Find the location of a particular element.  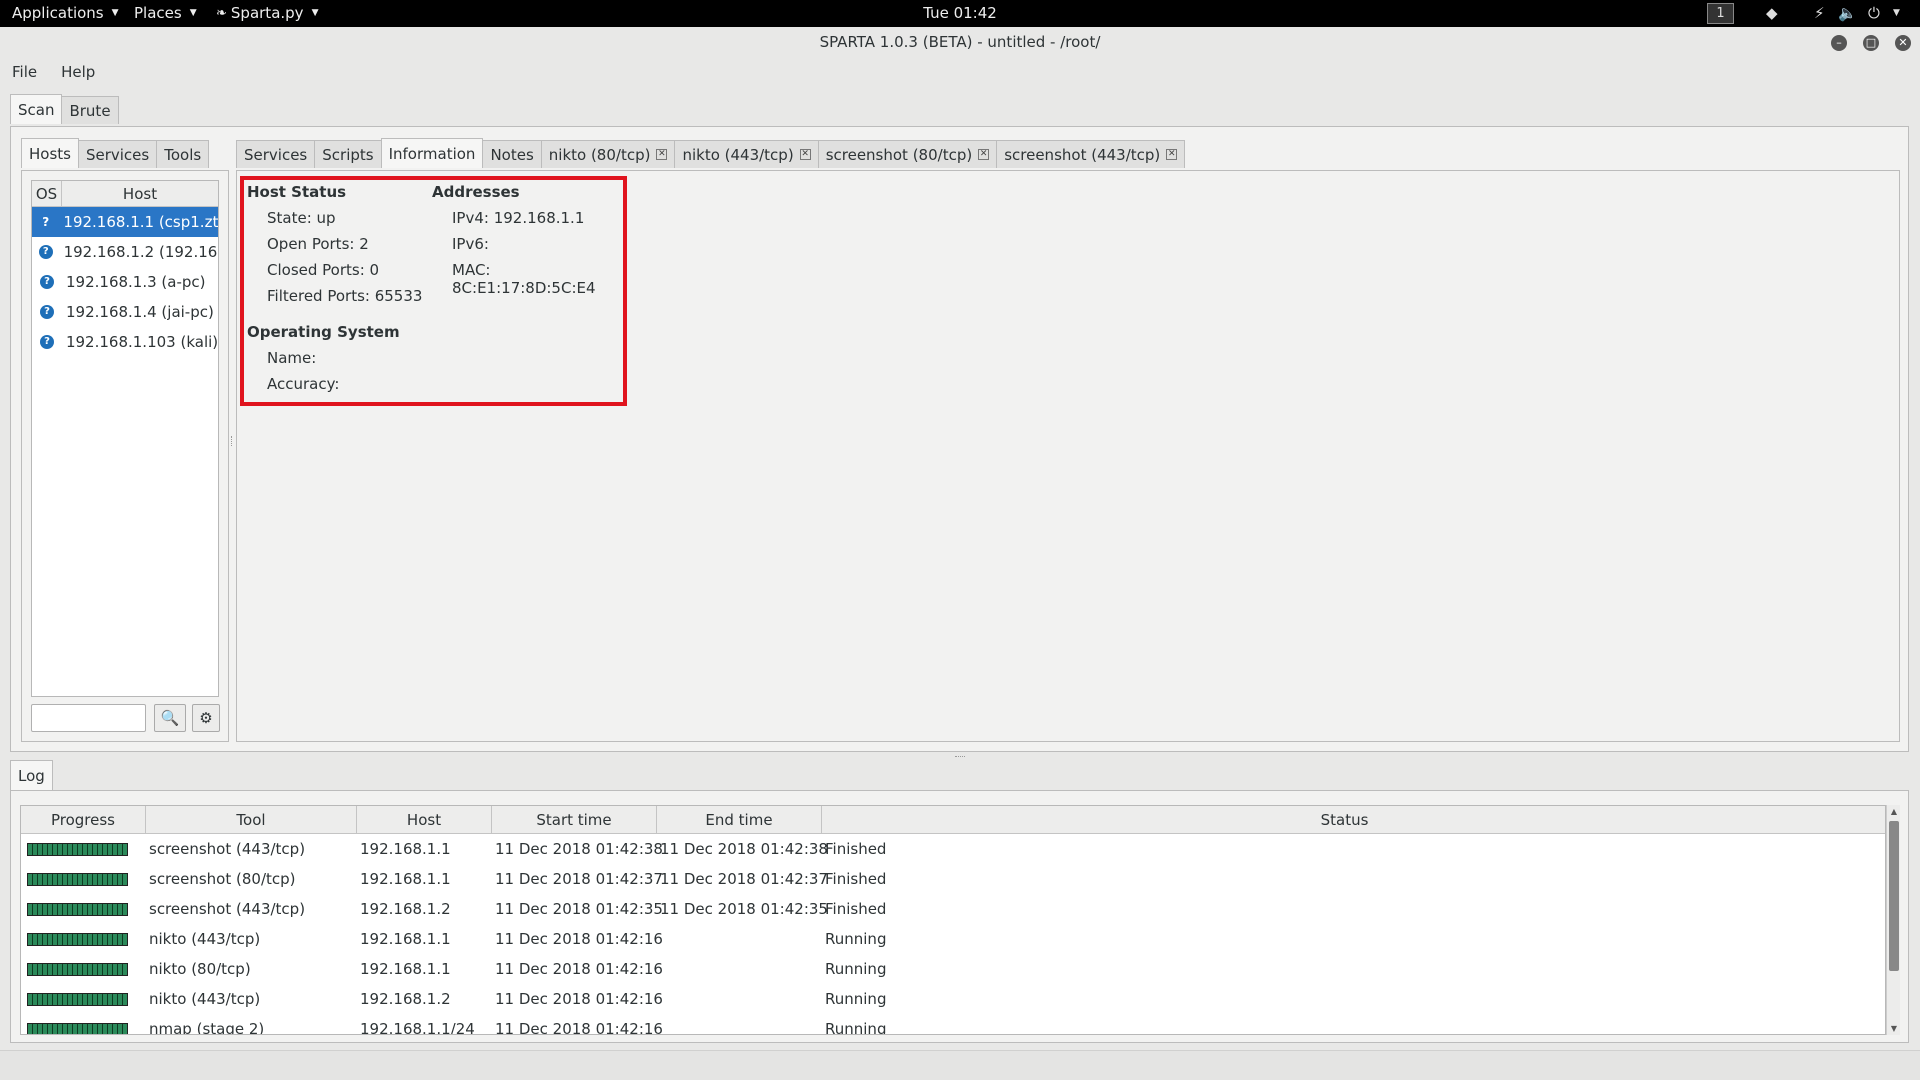

add-host-button: ⚙ is located at coordinates (206, 718).